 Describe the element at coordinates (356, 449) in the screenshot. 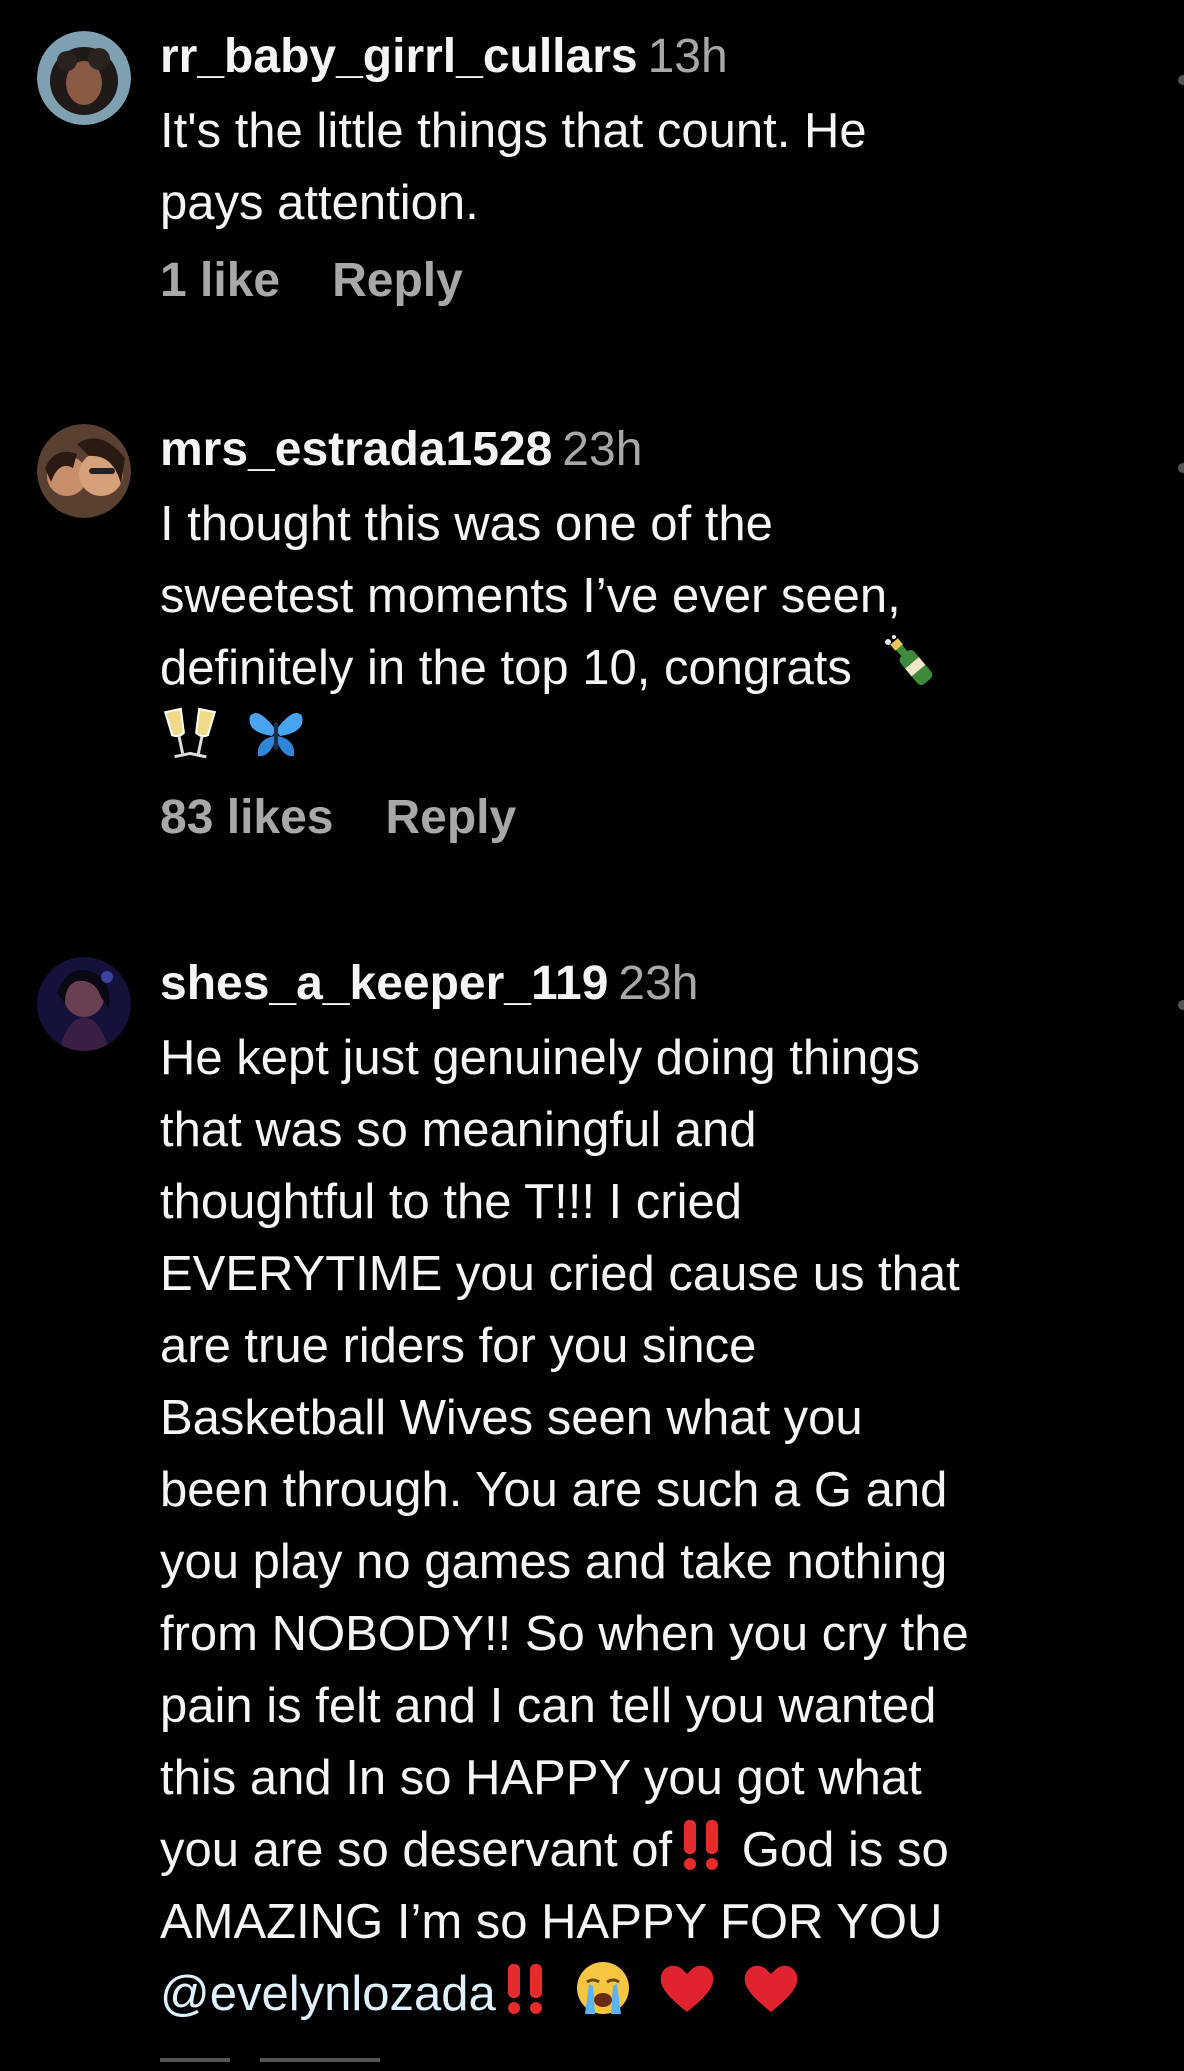

I see `comment-username: mrs_estrada1528` at that location.